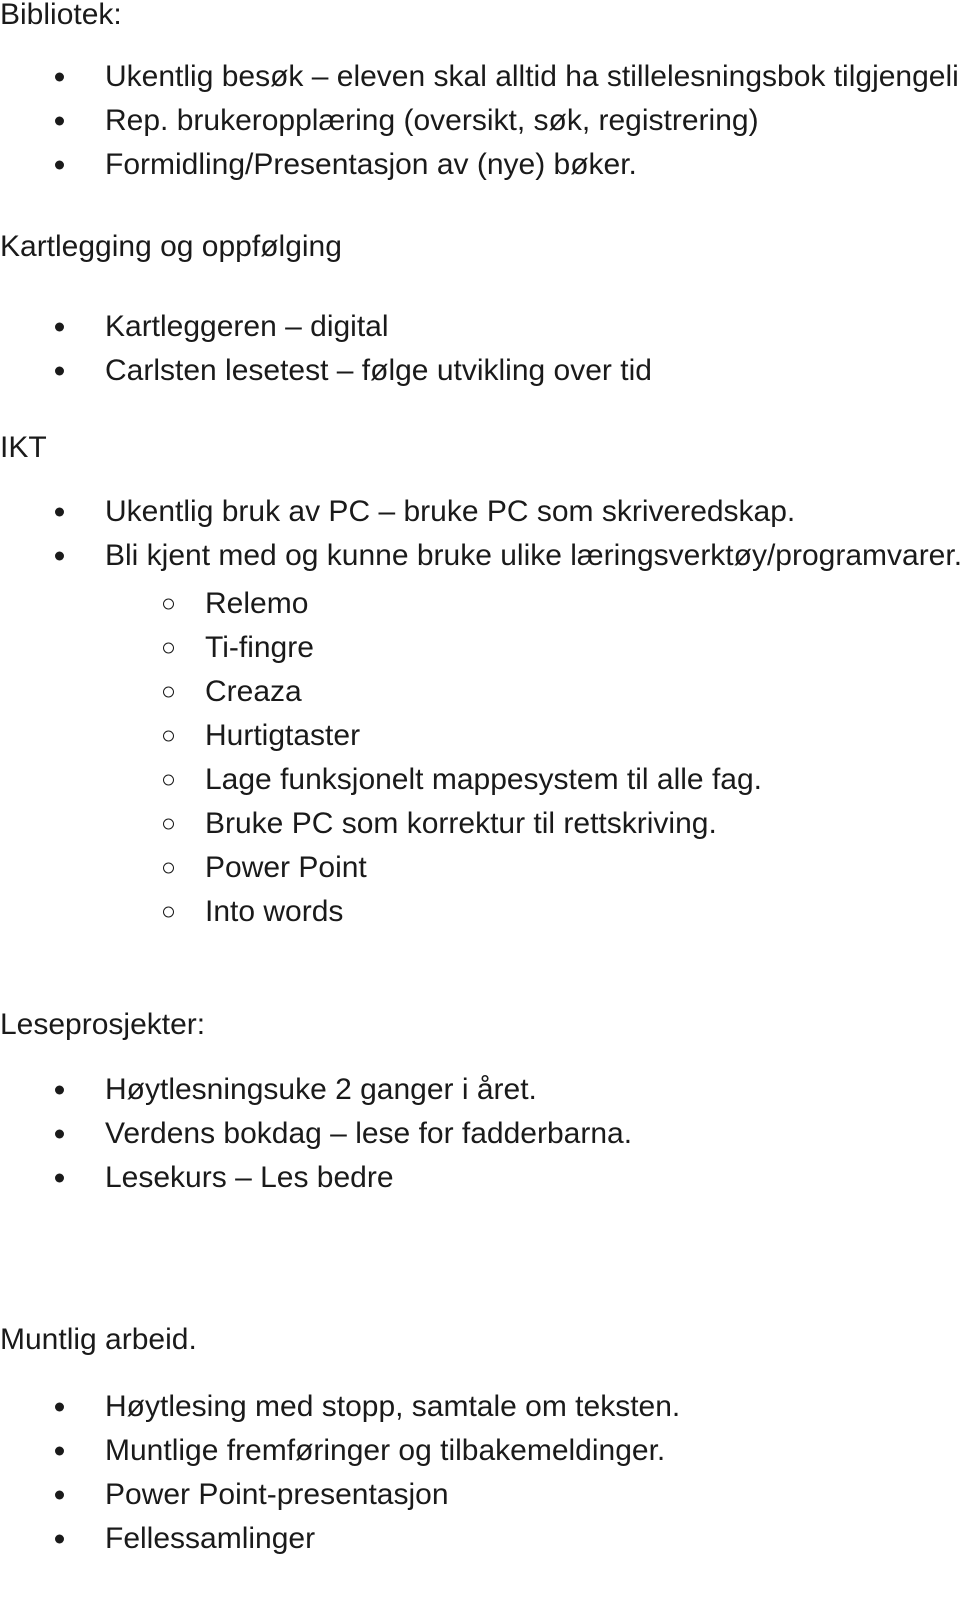 This screenshot has height=1602, width=960. Describe the element at coordinates (480, 648) in the screenshot. I see `list-item: Ti-fingre` at that location.